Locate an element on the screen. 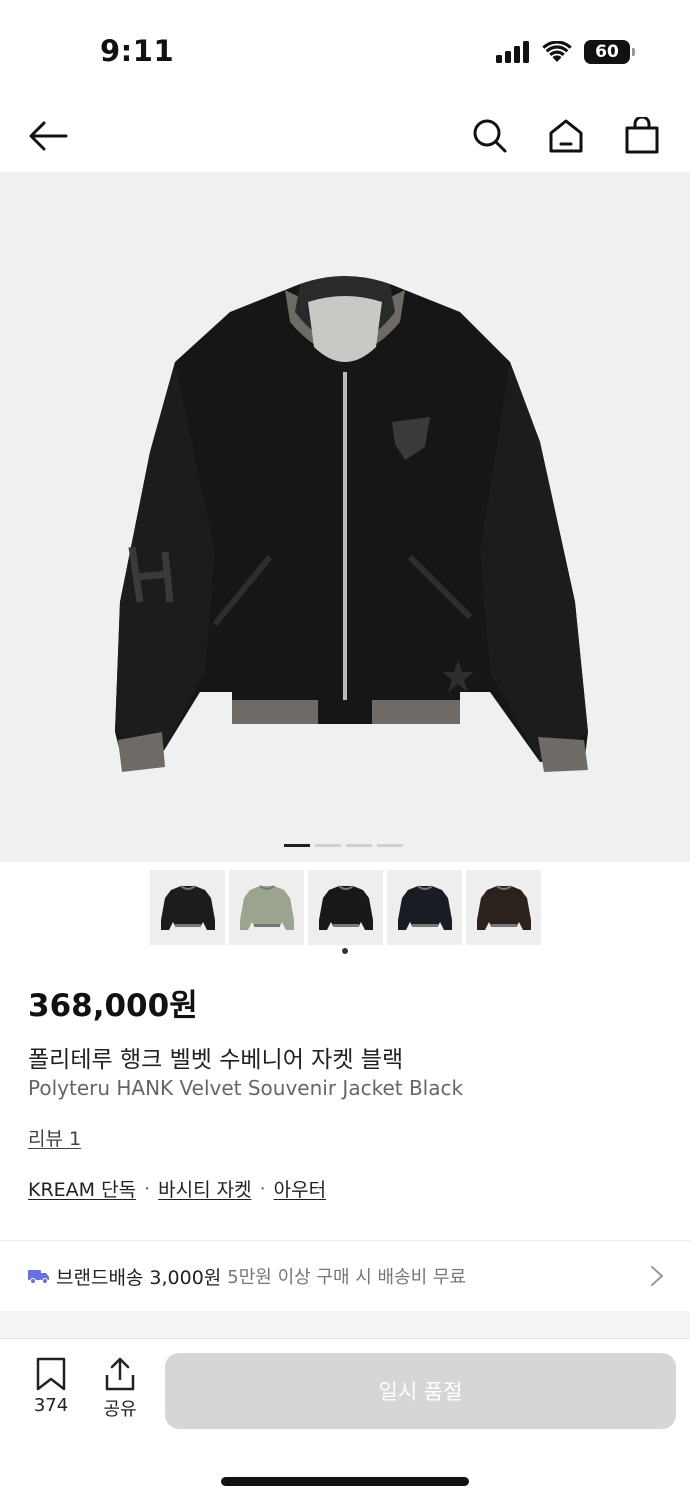  bookmark-count: 374 is located at coordinates (51, 1405).